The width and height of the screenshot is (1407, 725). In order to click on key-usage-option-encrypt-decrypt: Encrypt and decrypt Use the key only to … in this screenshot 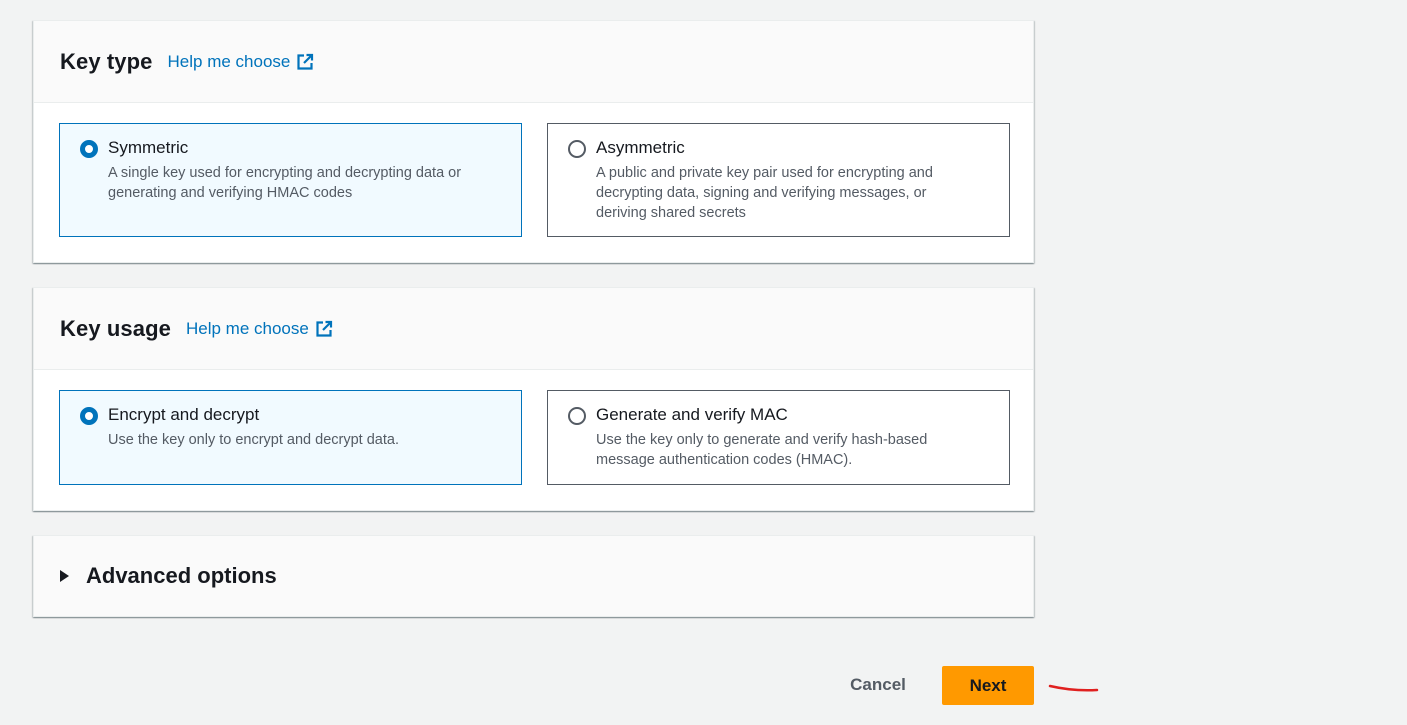, I will do `click(290, 437)`.